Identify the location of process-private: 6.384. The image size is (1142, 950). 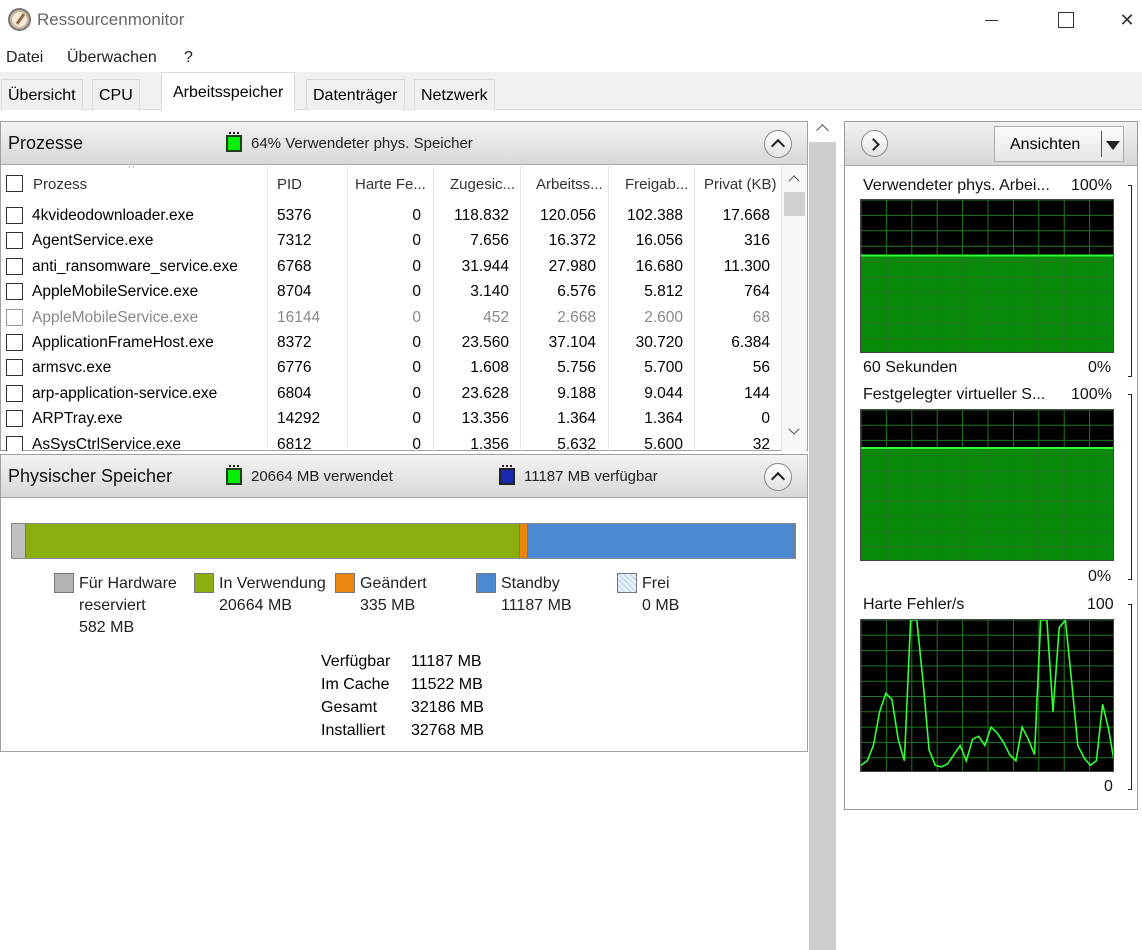
(750, 342).